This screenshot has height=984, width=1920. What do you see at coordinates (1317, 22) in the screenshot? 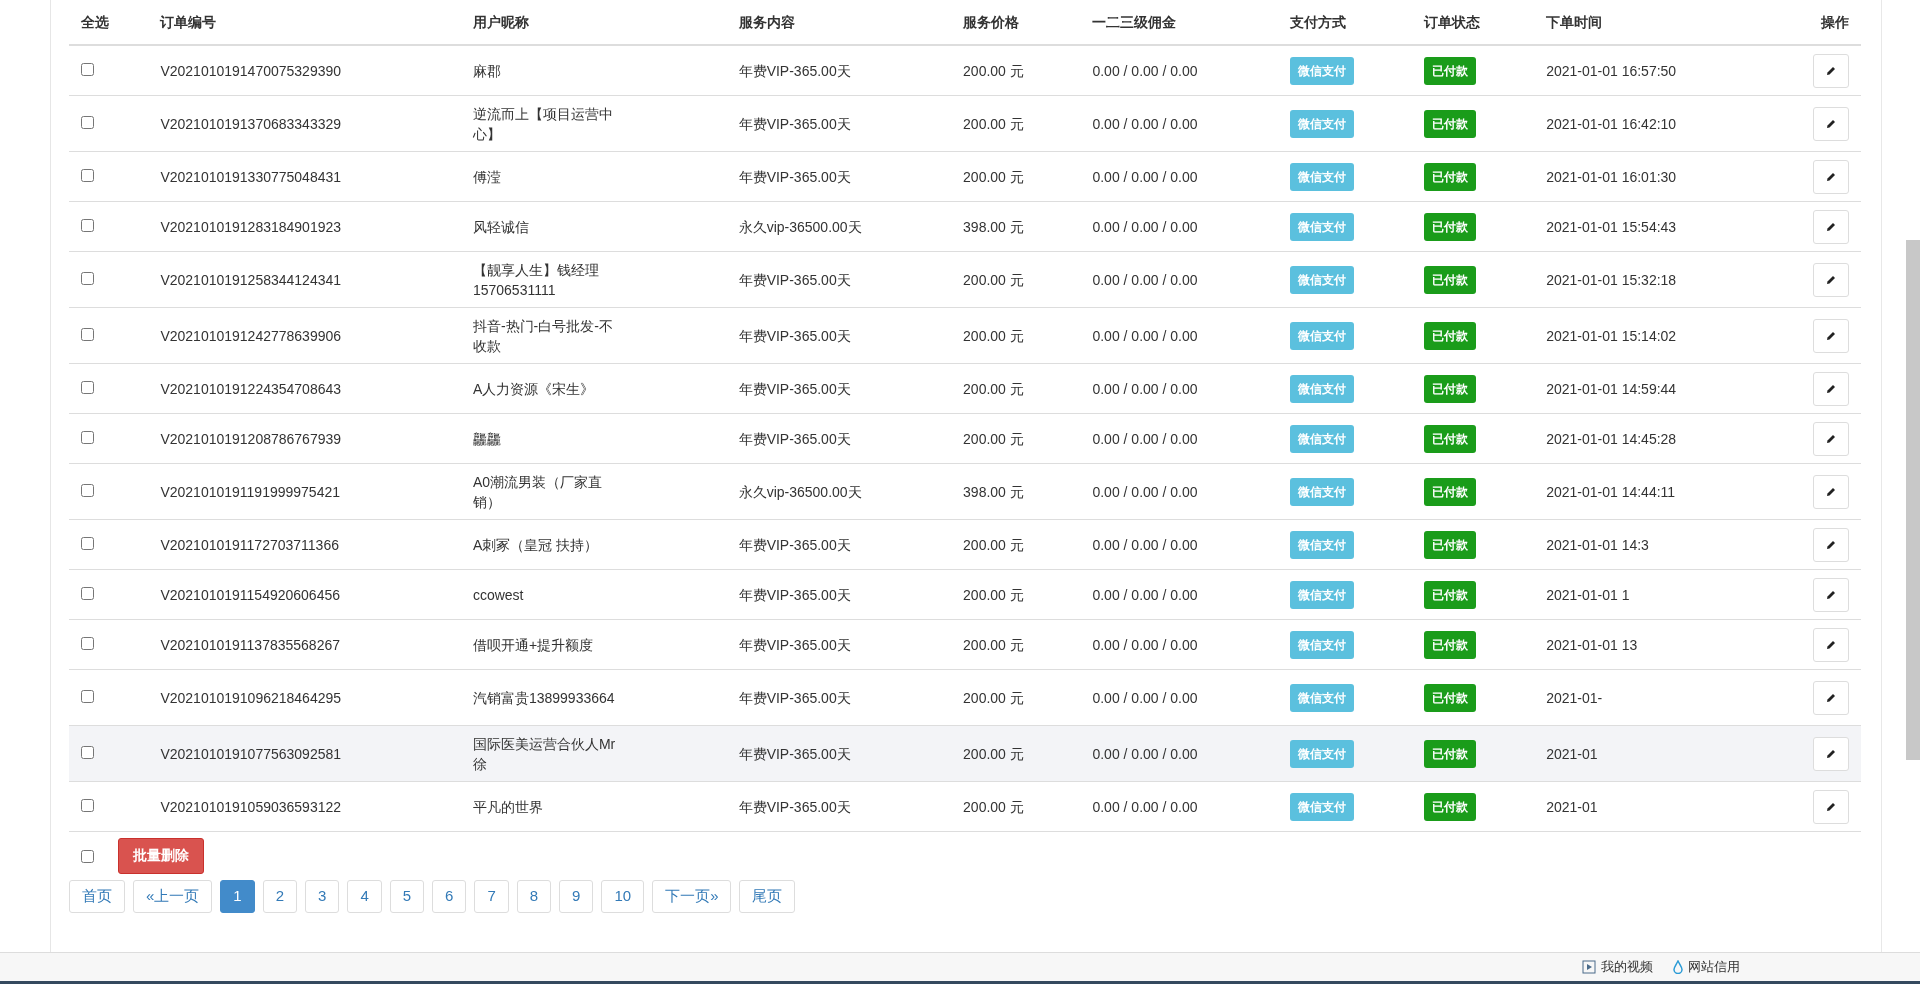
I see `column-header: 支付方式` at bounding box center [1317, 22].